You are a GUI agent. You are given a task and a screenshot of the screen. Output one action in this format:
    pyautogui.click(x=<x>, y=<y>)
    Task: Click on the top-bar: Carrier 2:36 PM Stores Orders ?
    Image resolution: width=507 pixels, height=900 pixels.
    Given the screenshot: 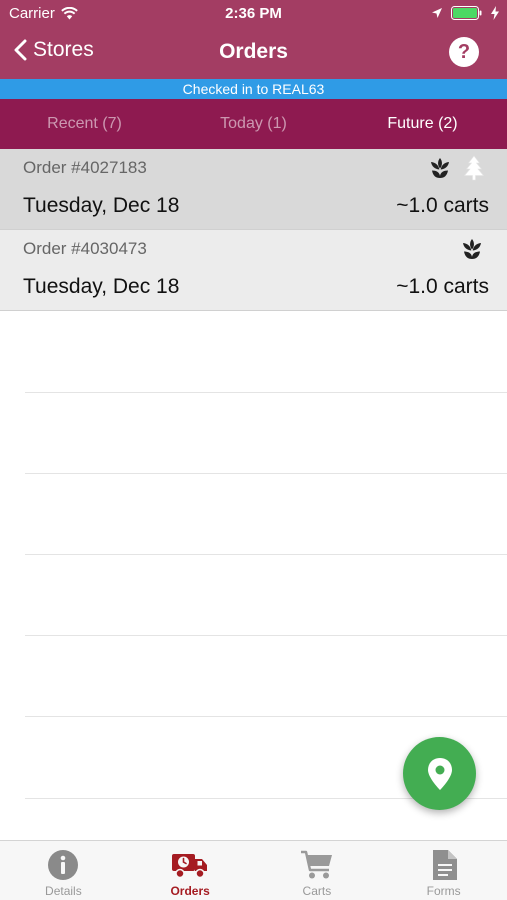 What is the action you would take?
    pyautogui.click(x=253, y=39)
    